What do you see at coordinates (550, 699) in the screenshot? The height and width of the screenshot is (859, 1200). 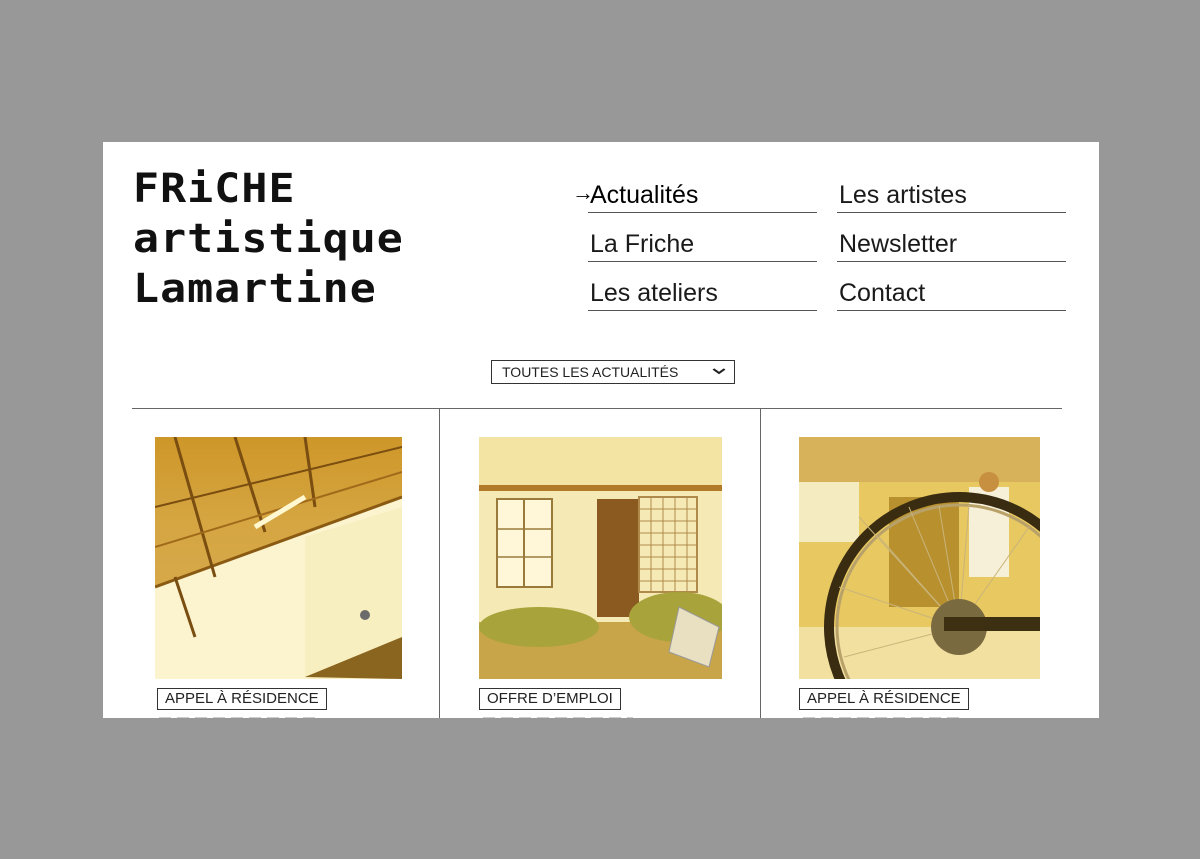 I see `category-tag: OFFRE D’EMPLOI` at bounding box center [550, 699].